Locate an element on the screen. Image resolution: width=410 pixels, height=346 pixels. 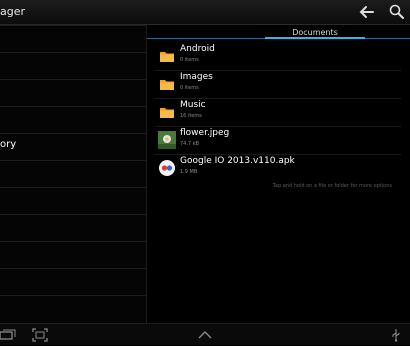
usb-icon is located at coordinates (396, 334).